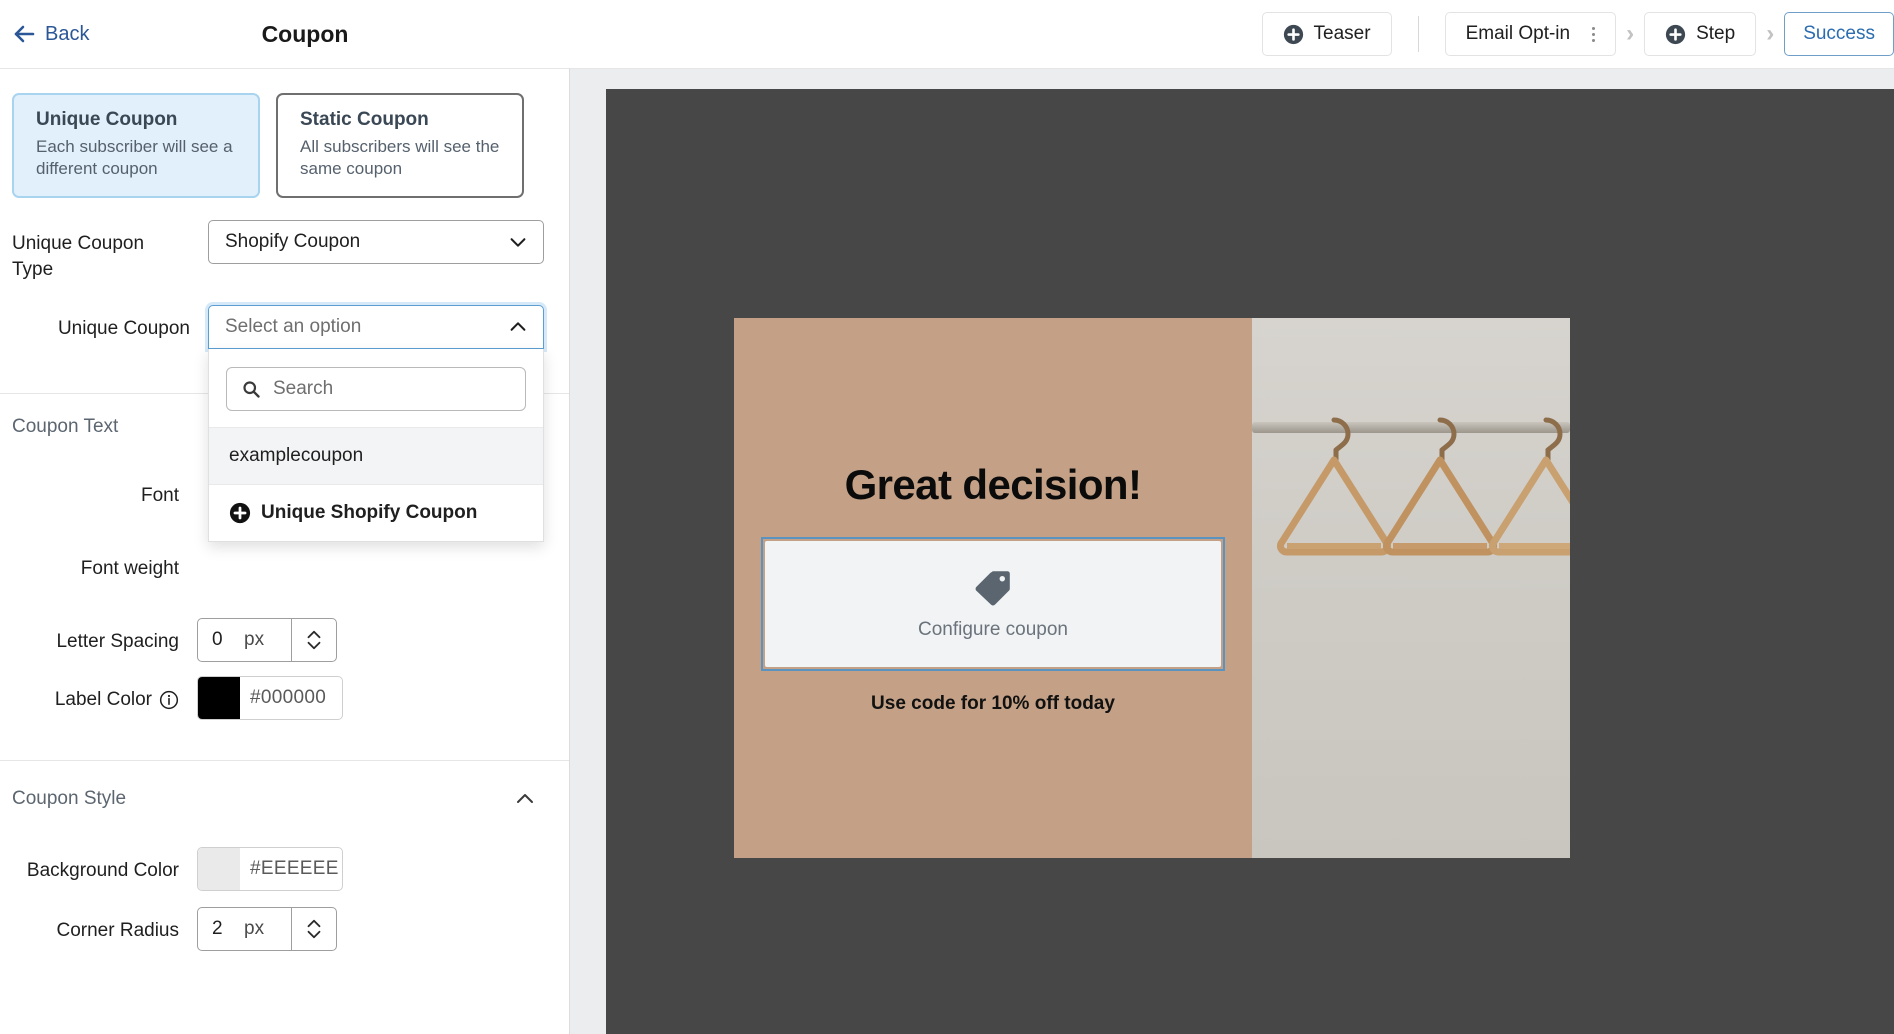  What do you see at coordinates (1342, 33) in the screenshot?
I see `teaser-label: Teaser` at bounding box center [1342, 33].